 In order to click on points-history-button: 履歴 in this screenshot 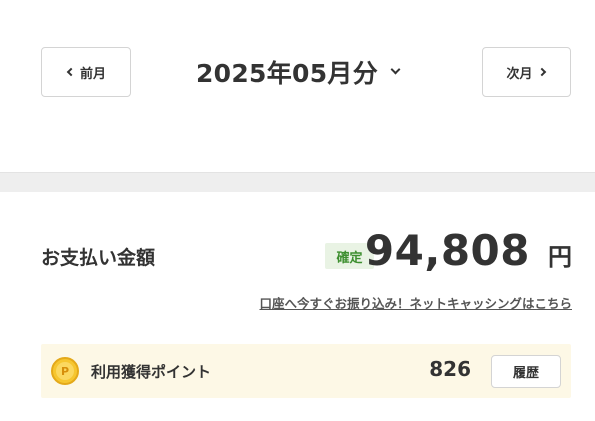, I will do `click(526, 371)`.